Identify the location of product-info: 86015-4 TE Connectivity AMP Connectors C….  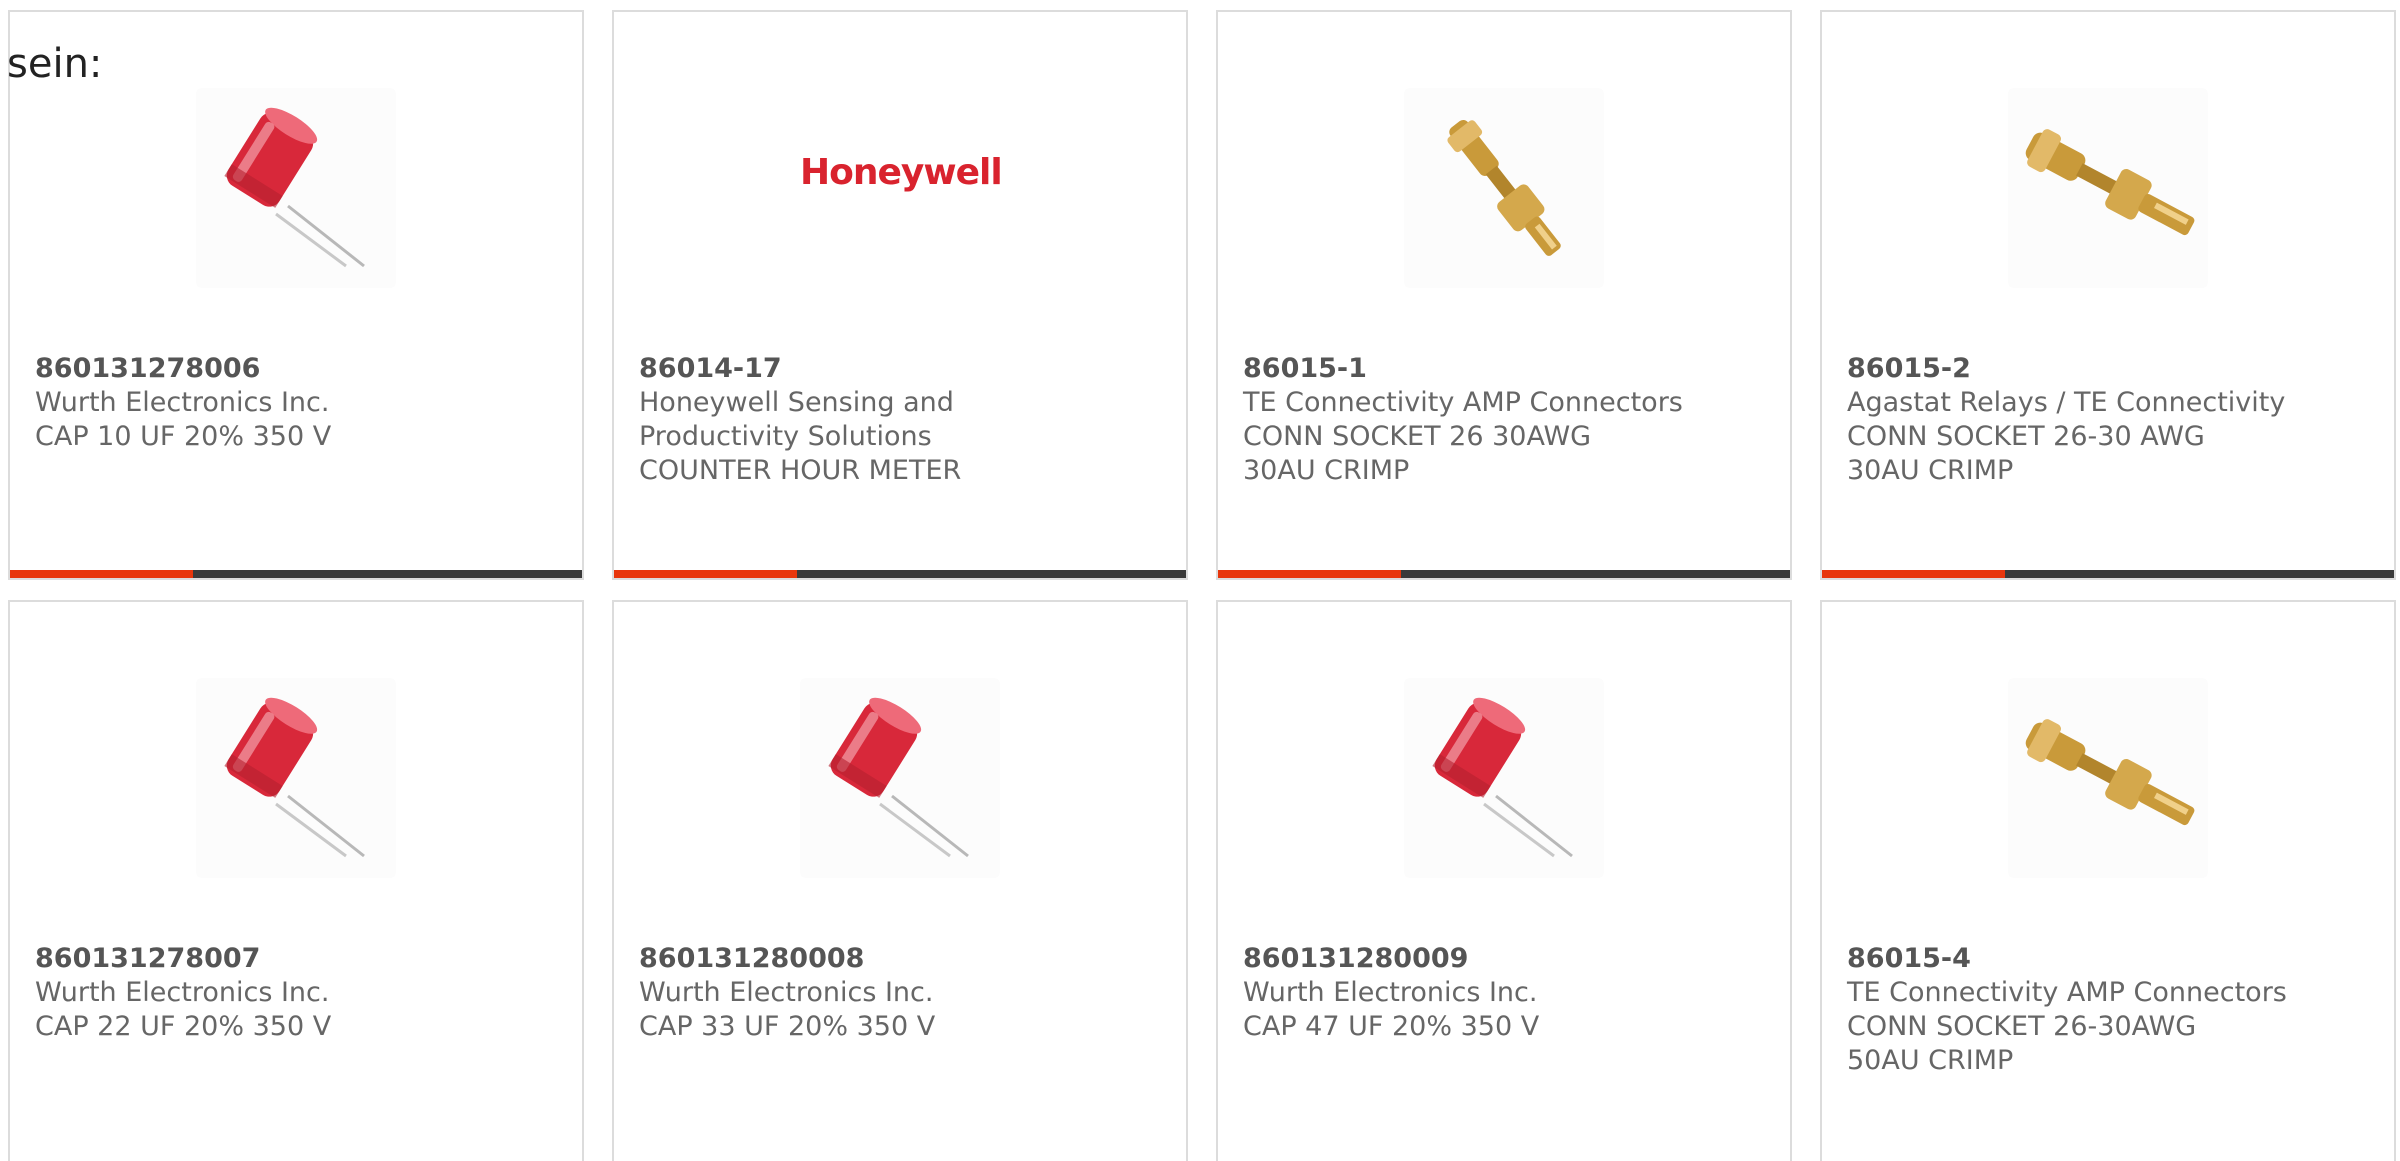
(2107, 1010).